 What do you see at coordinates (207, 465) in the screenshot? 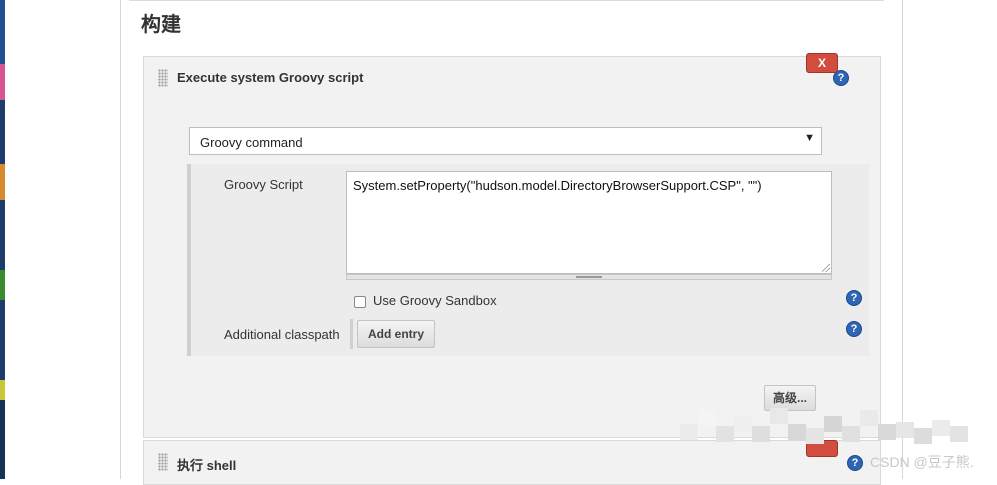
I see `build-step-title: 执行 shell` at bounding box center [207, 465].